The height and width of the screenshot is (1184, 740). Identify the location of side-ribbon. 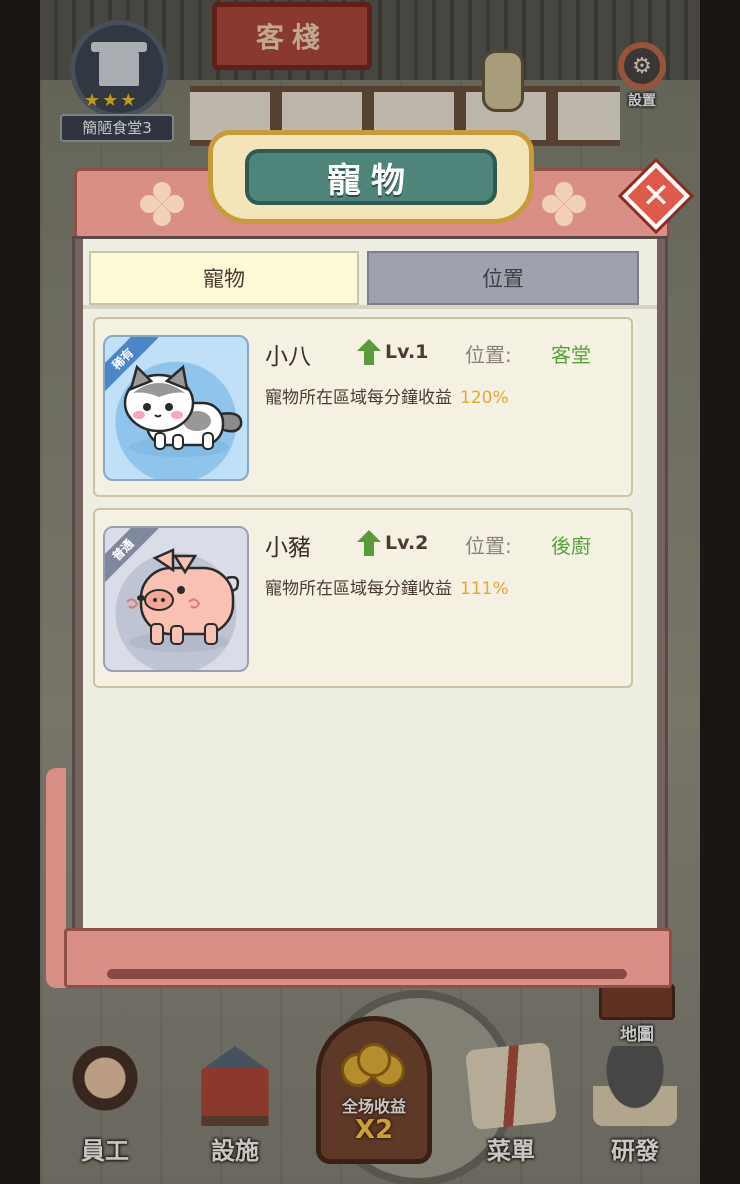
(56, 878).